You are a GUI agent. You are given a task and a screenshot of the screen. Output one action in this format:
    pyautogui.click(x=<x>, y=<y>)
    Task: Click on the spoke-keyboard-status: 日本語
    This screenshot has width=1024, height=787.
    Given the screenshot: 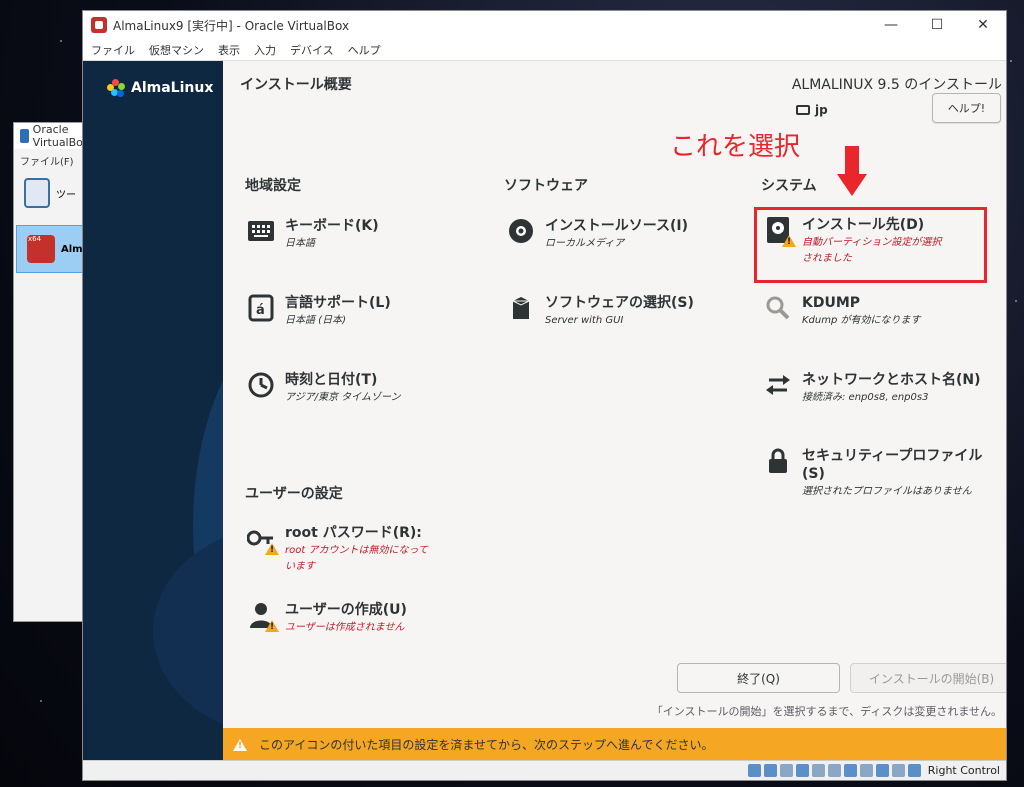 What is the action you would take?
    pyautogui.click(x=300, y=243)
    